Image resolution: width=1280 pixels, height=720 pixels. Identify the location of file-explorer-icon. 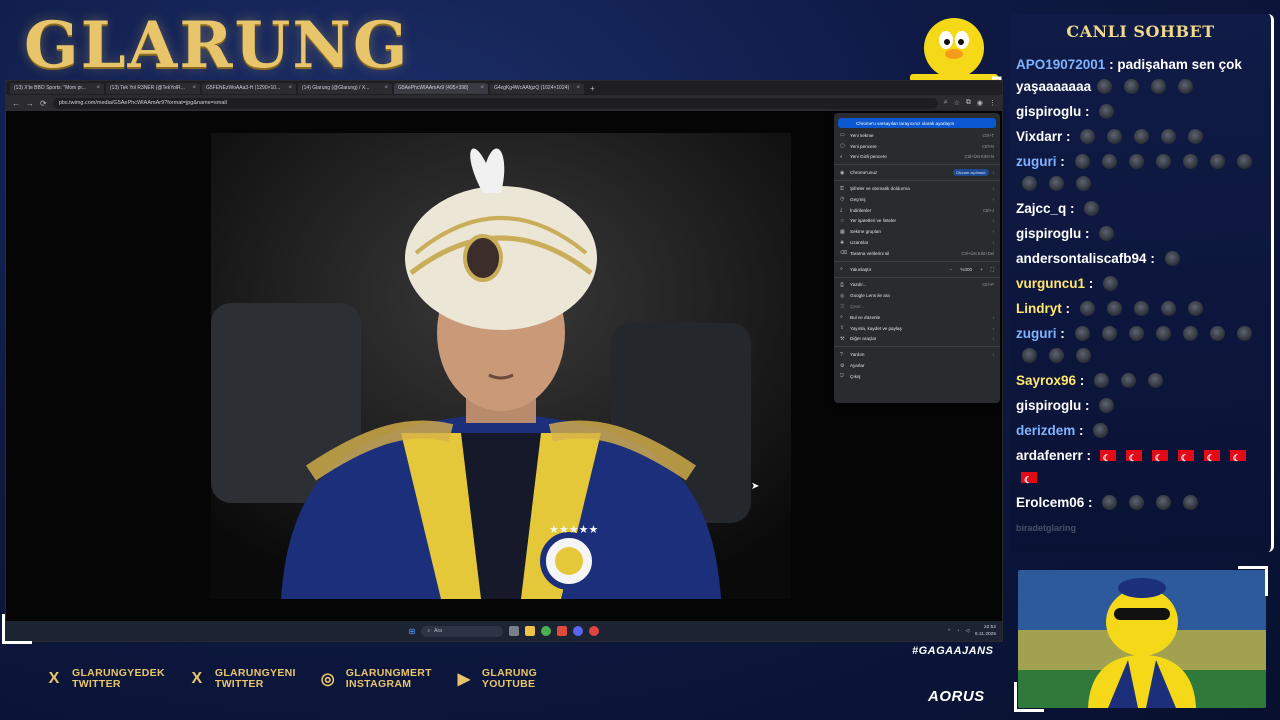
(530, 631).